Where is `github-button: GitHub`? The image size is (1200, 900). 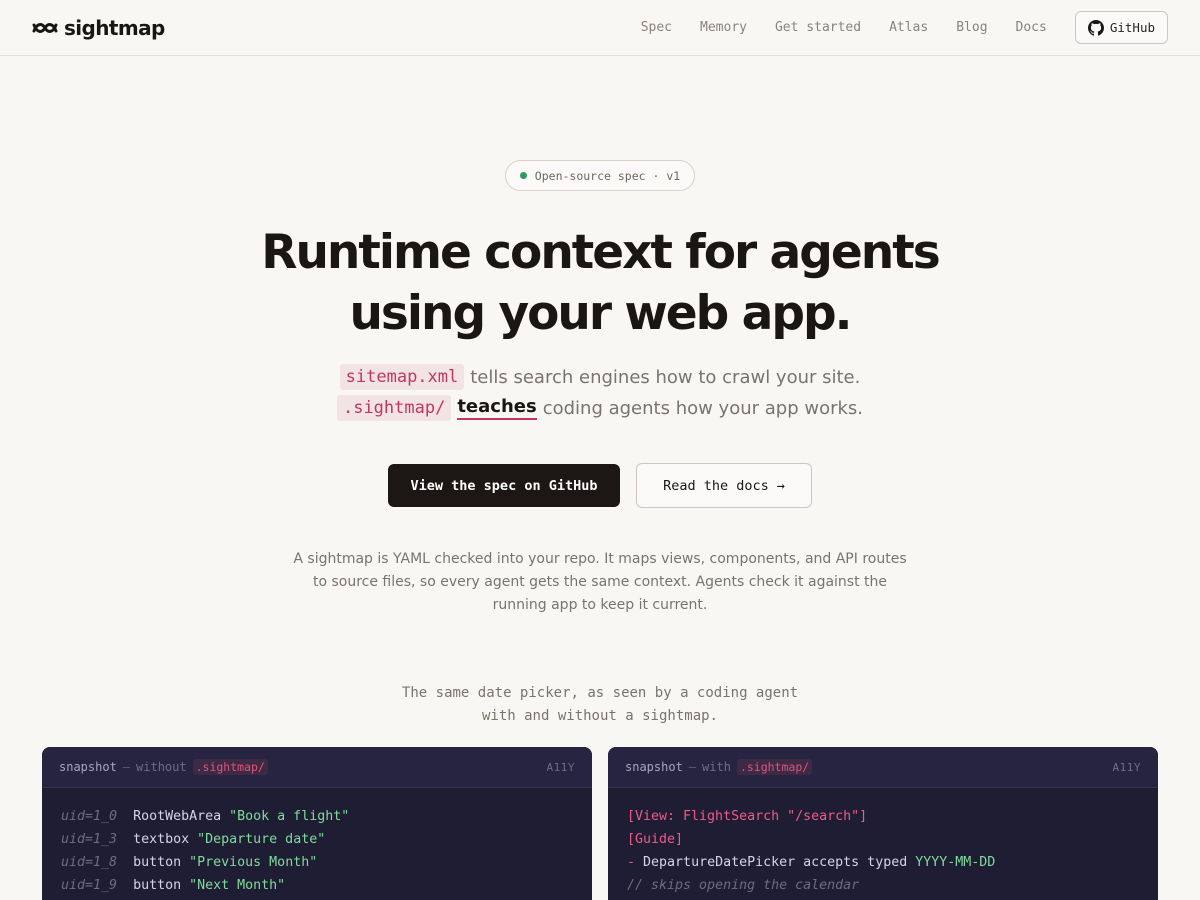 github-button: GitHub is located at coordinates (1121, 27).